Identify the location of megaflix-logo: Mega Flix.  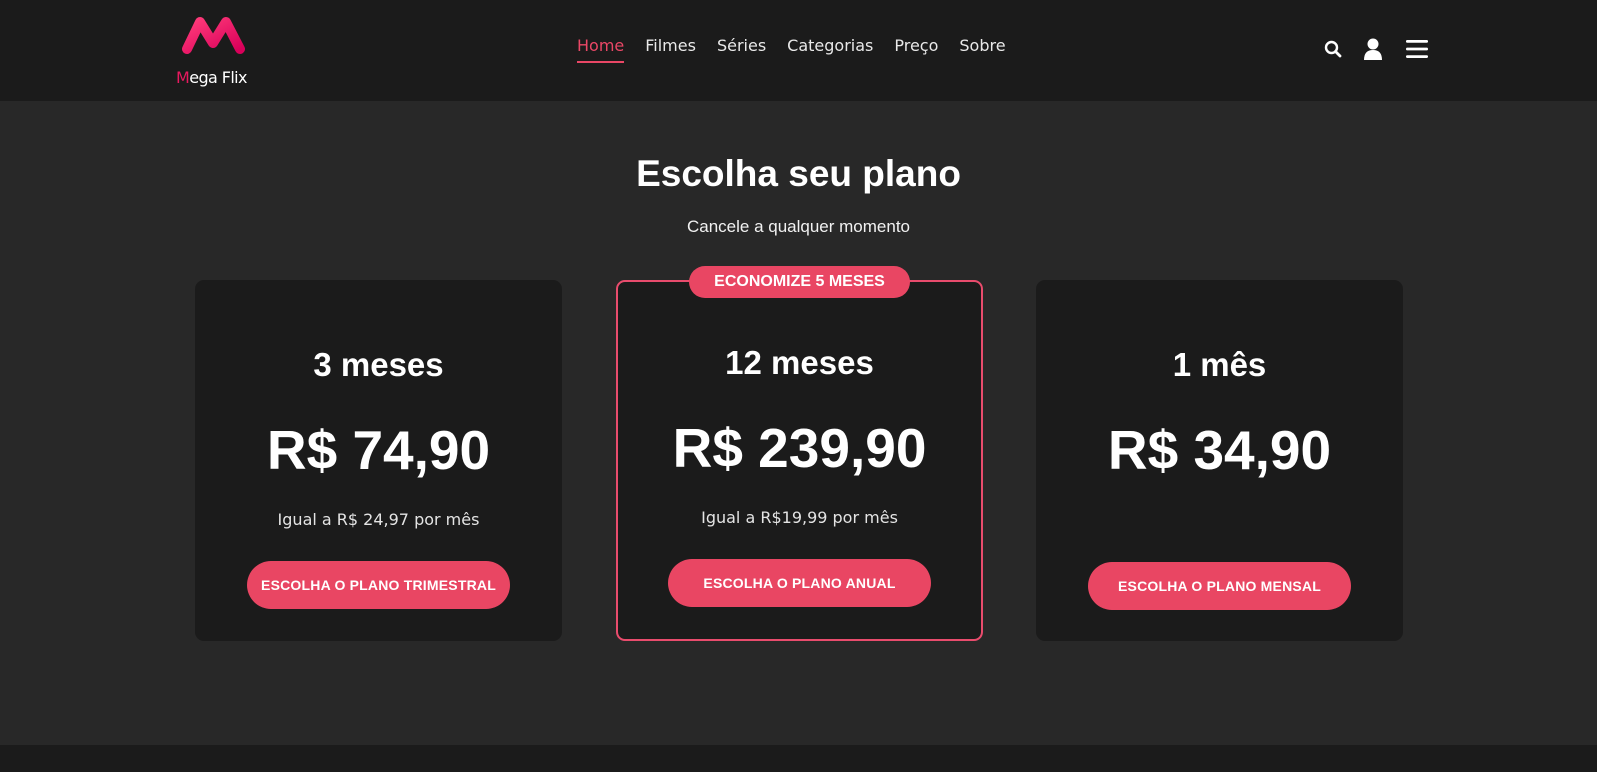
(214, 54).